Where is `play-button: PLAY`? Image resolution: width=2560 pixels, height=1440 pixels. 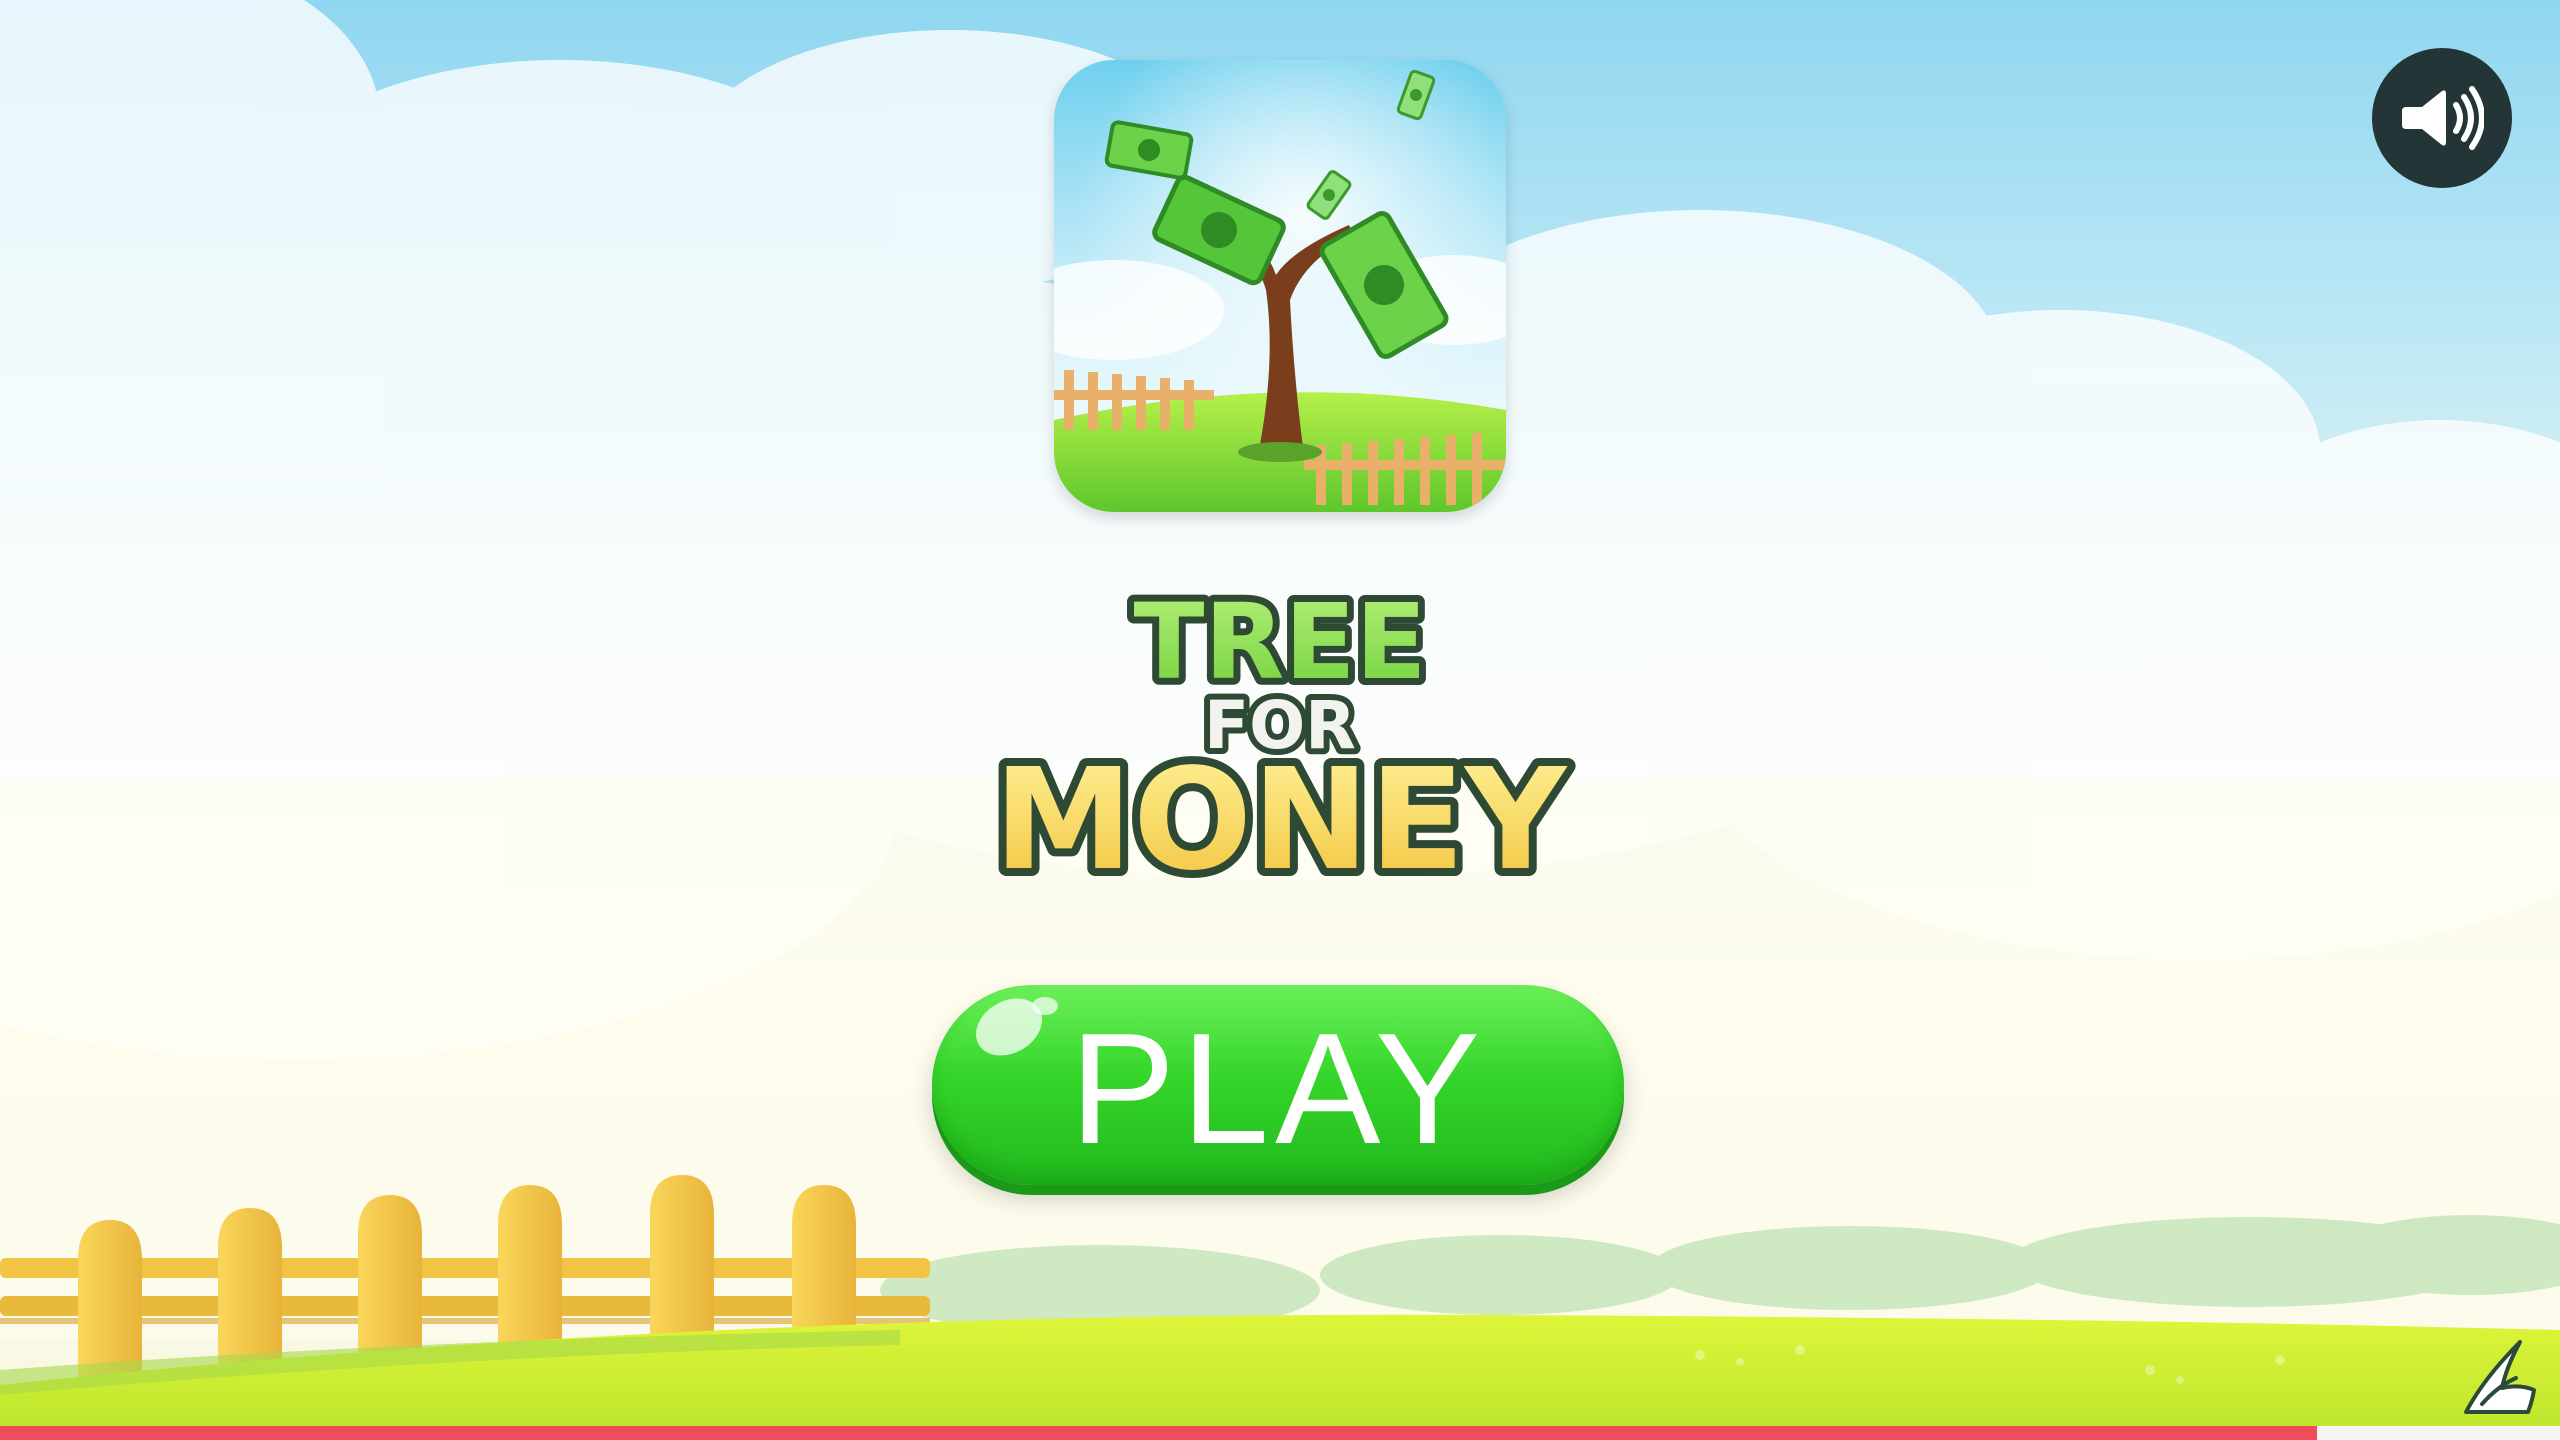
play-button: PLAY is located at coordinates (1278, 1085).